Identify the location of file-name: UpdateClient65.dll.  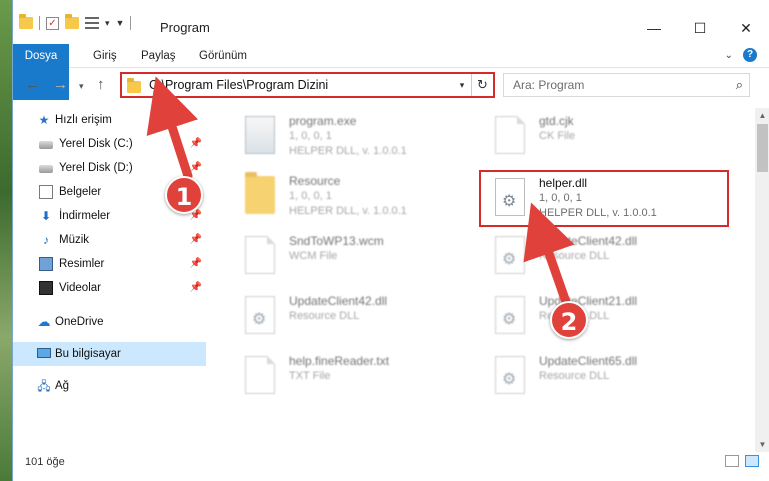
(588, 361).